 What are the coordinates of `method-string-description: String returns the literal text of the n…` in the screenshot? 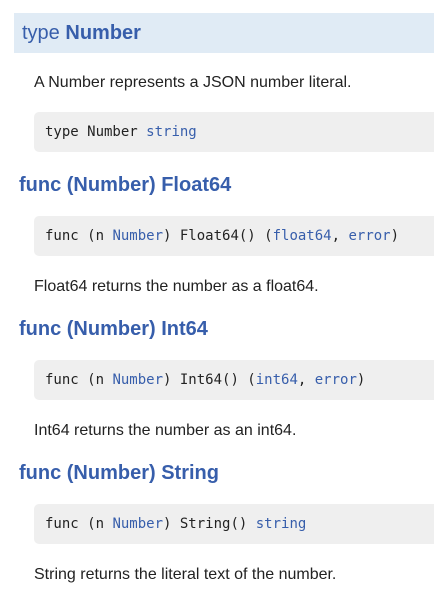 It's located at (185, 574).